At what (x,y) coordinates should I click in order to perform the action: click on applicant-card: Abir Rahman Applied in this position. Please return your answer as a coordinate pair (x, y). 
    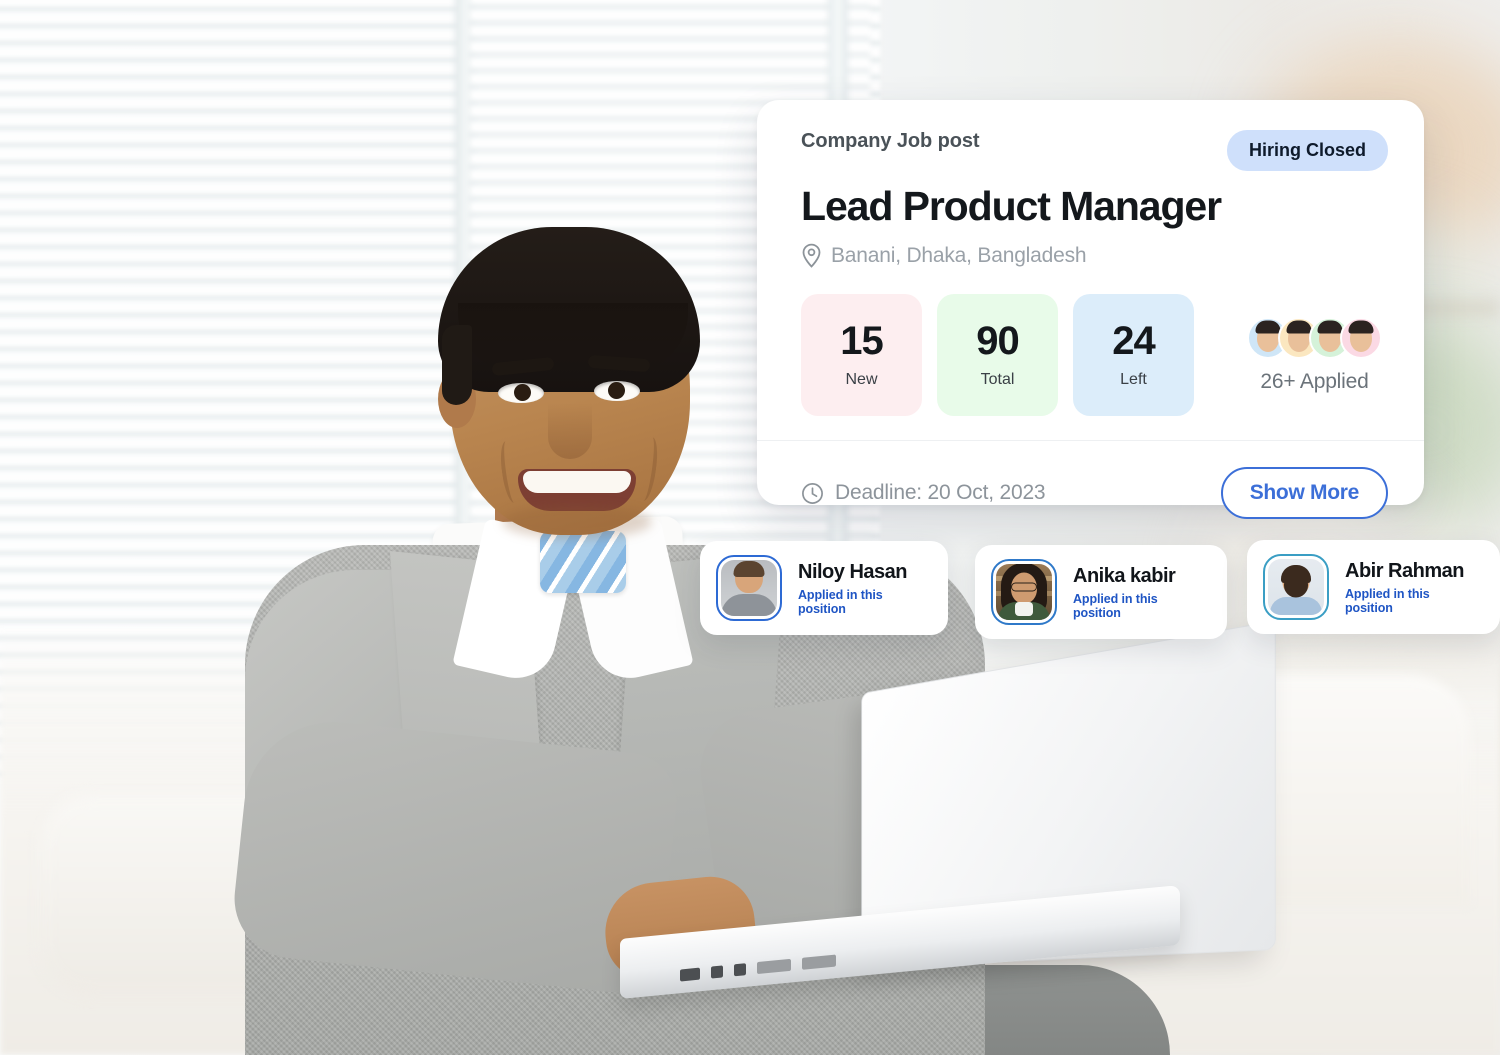
    Looking at the image, I should click on (1373, 587).